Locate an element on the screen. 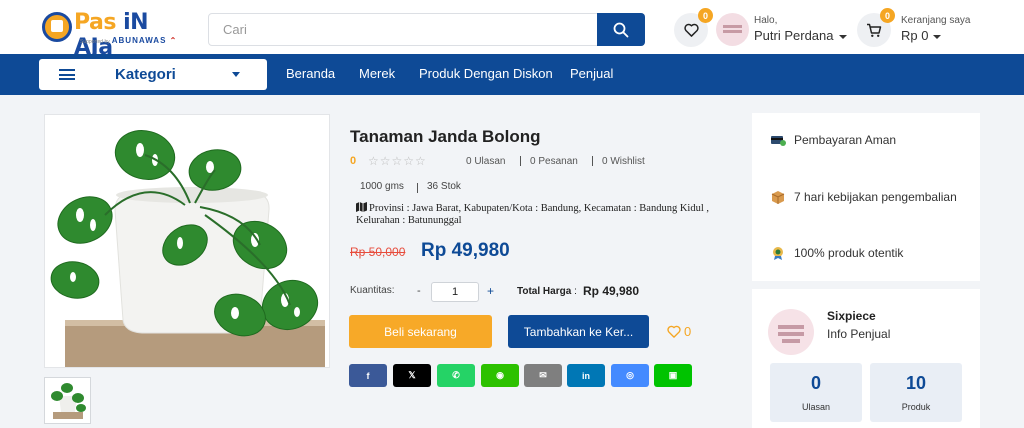 The width and height of the screenshot is (1024, 428). buy-now-button: Beli sekarang is located at coordinates (420, 331).